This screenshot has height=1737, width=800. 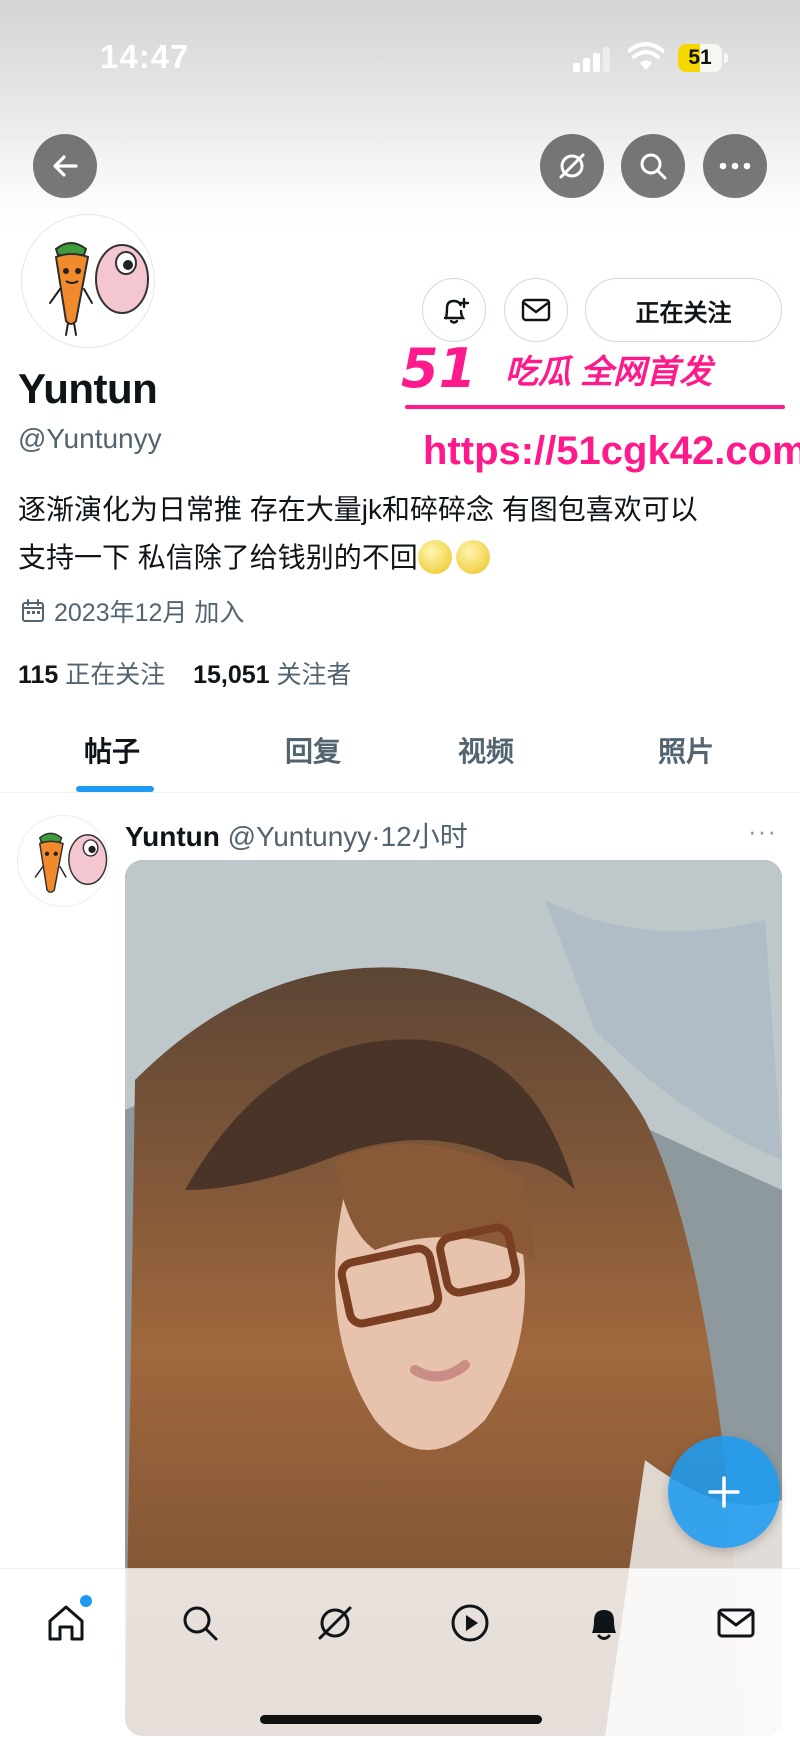 What do you see at coordinates (88, 388) in the screenshot?
I see `profile-name: Yuntun` at bounding box center [88, 388].